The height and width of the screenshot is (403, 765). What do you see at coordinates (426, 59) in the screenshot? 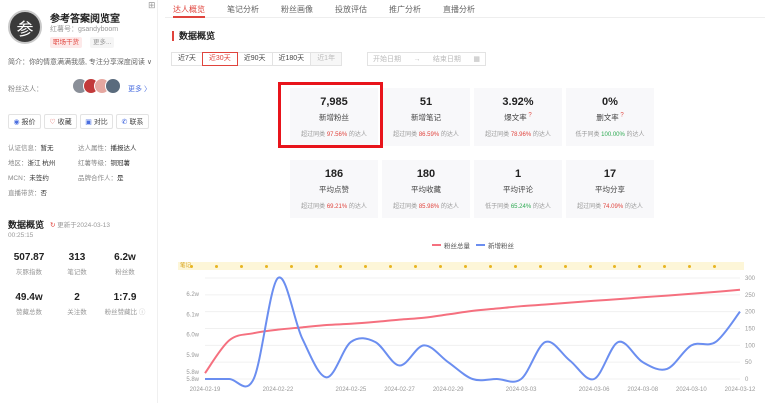
I see `date-range-picker: 开始日期 → 结束日期 ▦` at bounding box center [426, 59].